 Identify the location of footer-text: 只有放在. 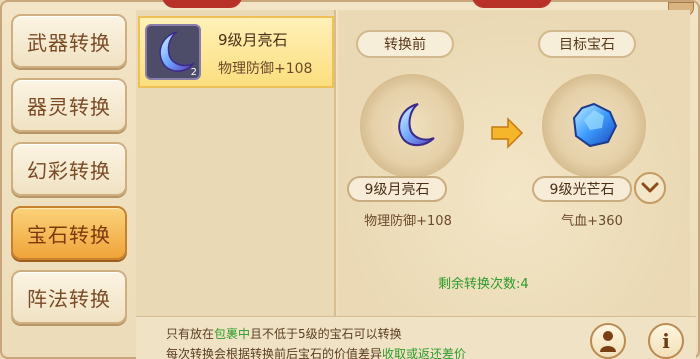
(190, 334).